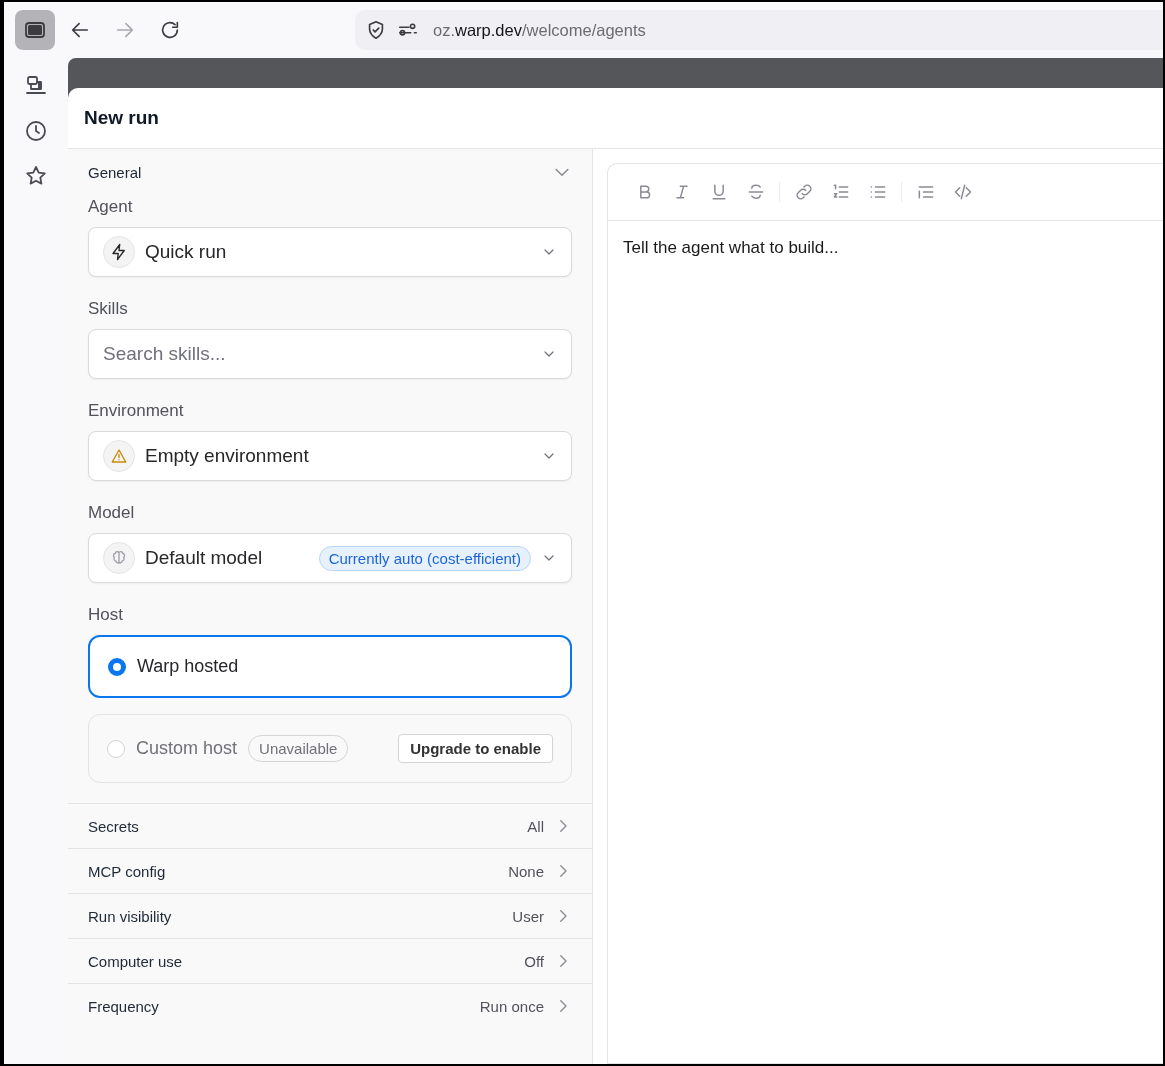  Describe the element at coordinates (106, 615) in the screenshot. I see `field-label: Host` at that location.